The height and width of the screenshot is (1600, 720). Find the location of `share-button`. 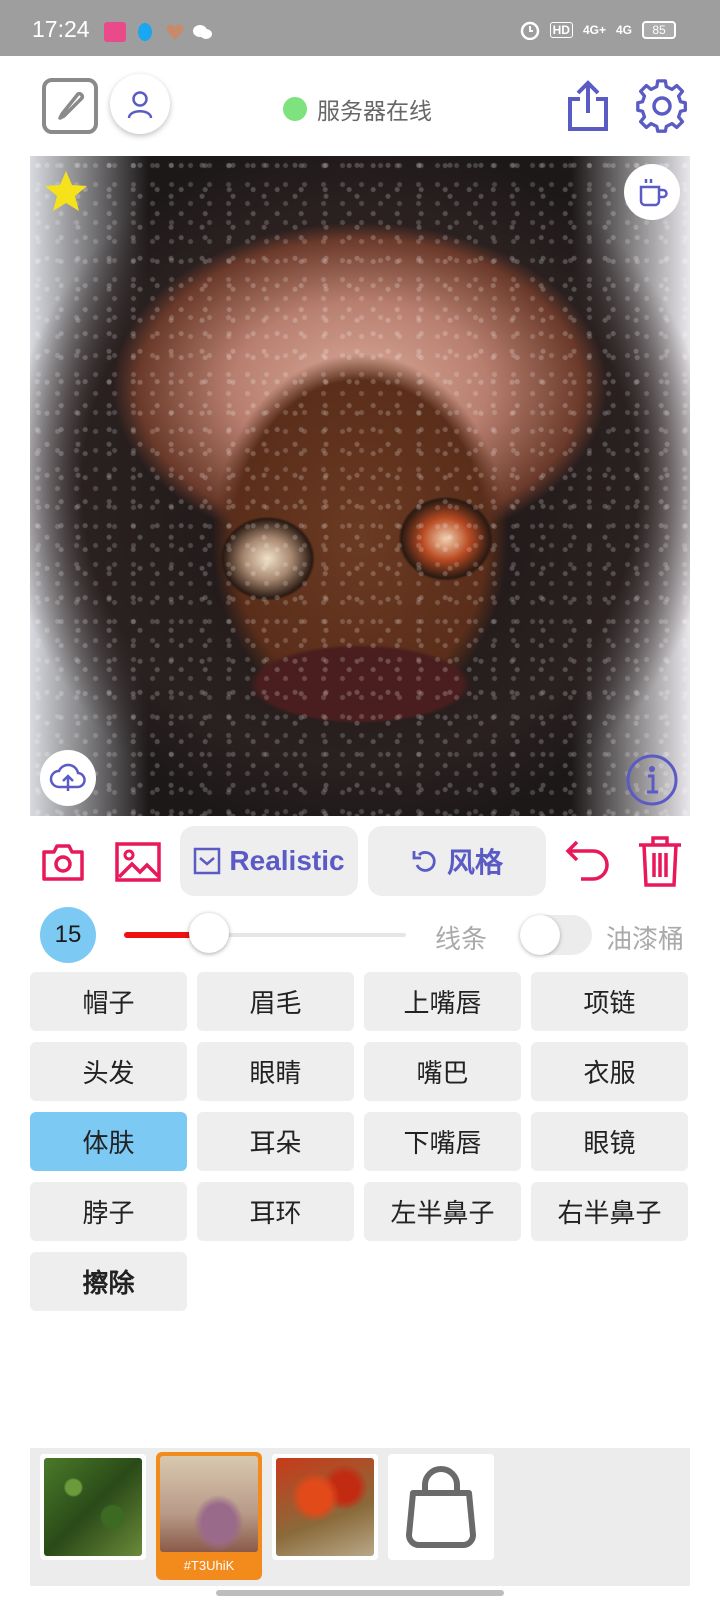

share-button is located at coordinates (588, 106).